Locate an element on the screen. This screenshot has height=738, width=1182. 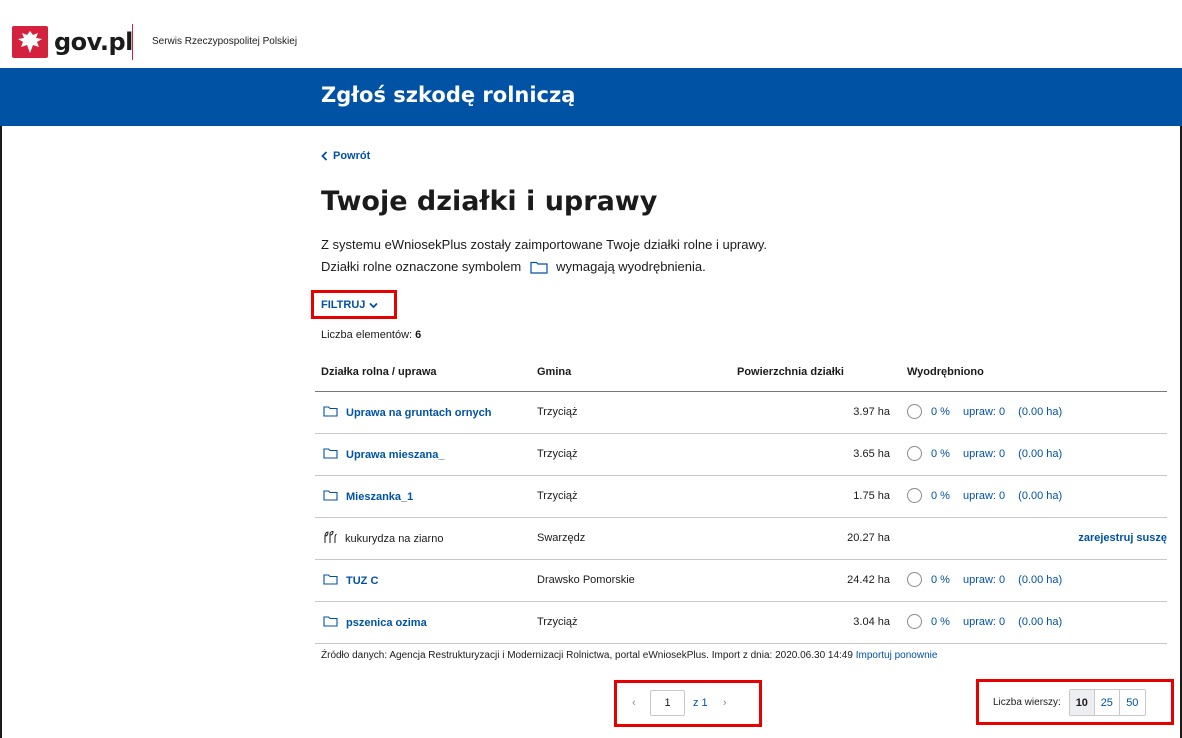
element-count: Liczba elementów: 6 is located at coordinates (371, 335).